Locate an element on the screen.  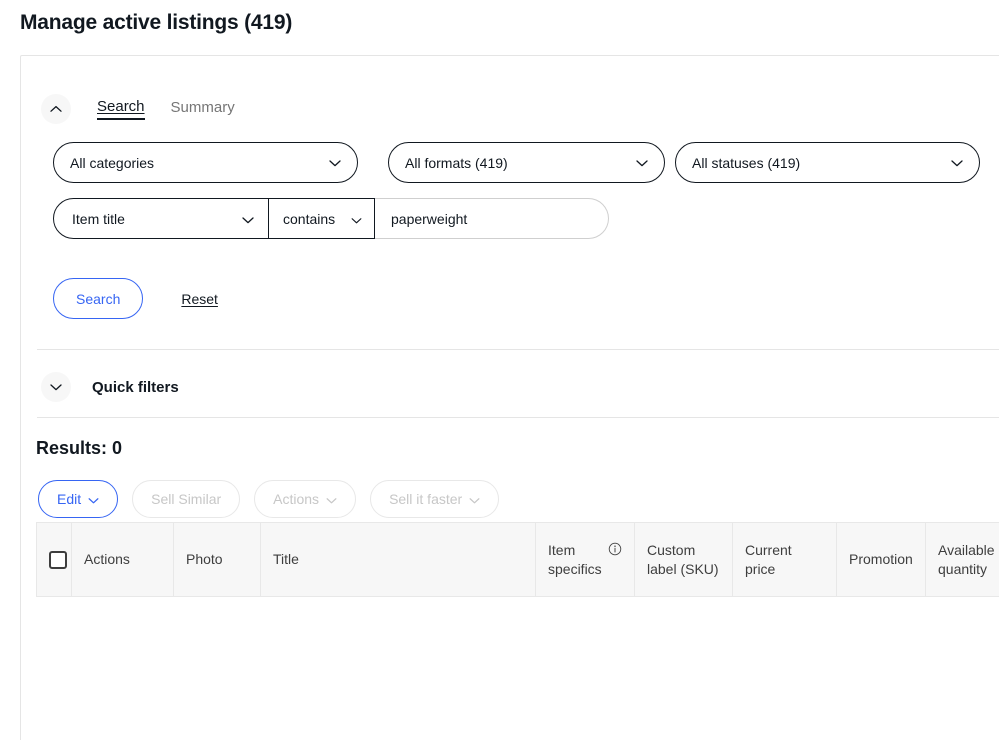
category-select: All categories is located at coordinates (205, 162).